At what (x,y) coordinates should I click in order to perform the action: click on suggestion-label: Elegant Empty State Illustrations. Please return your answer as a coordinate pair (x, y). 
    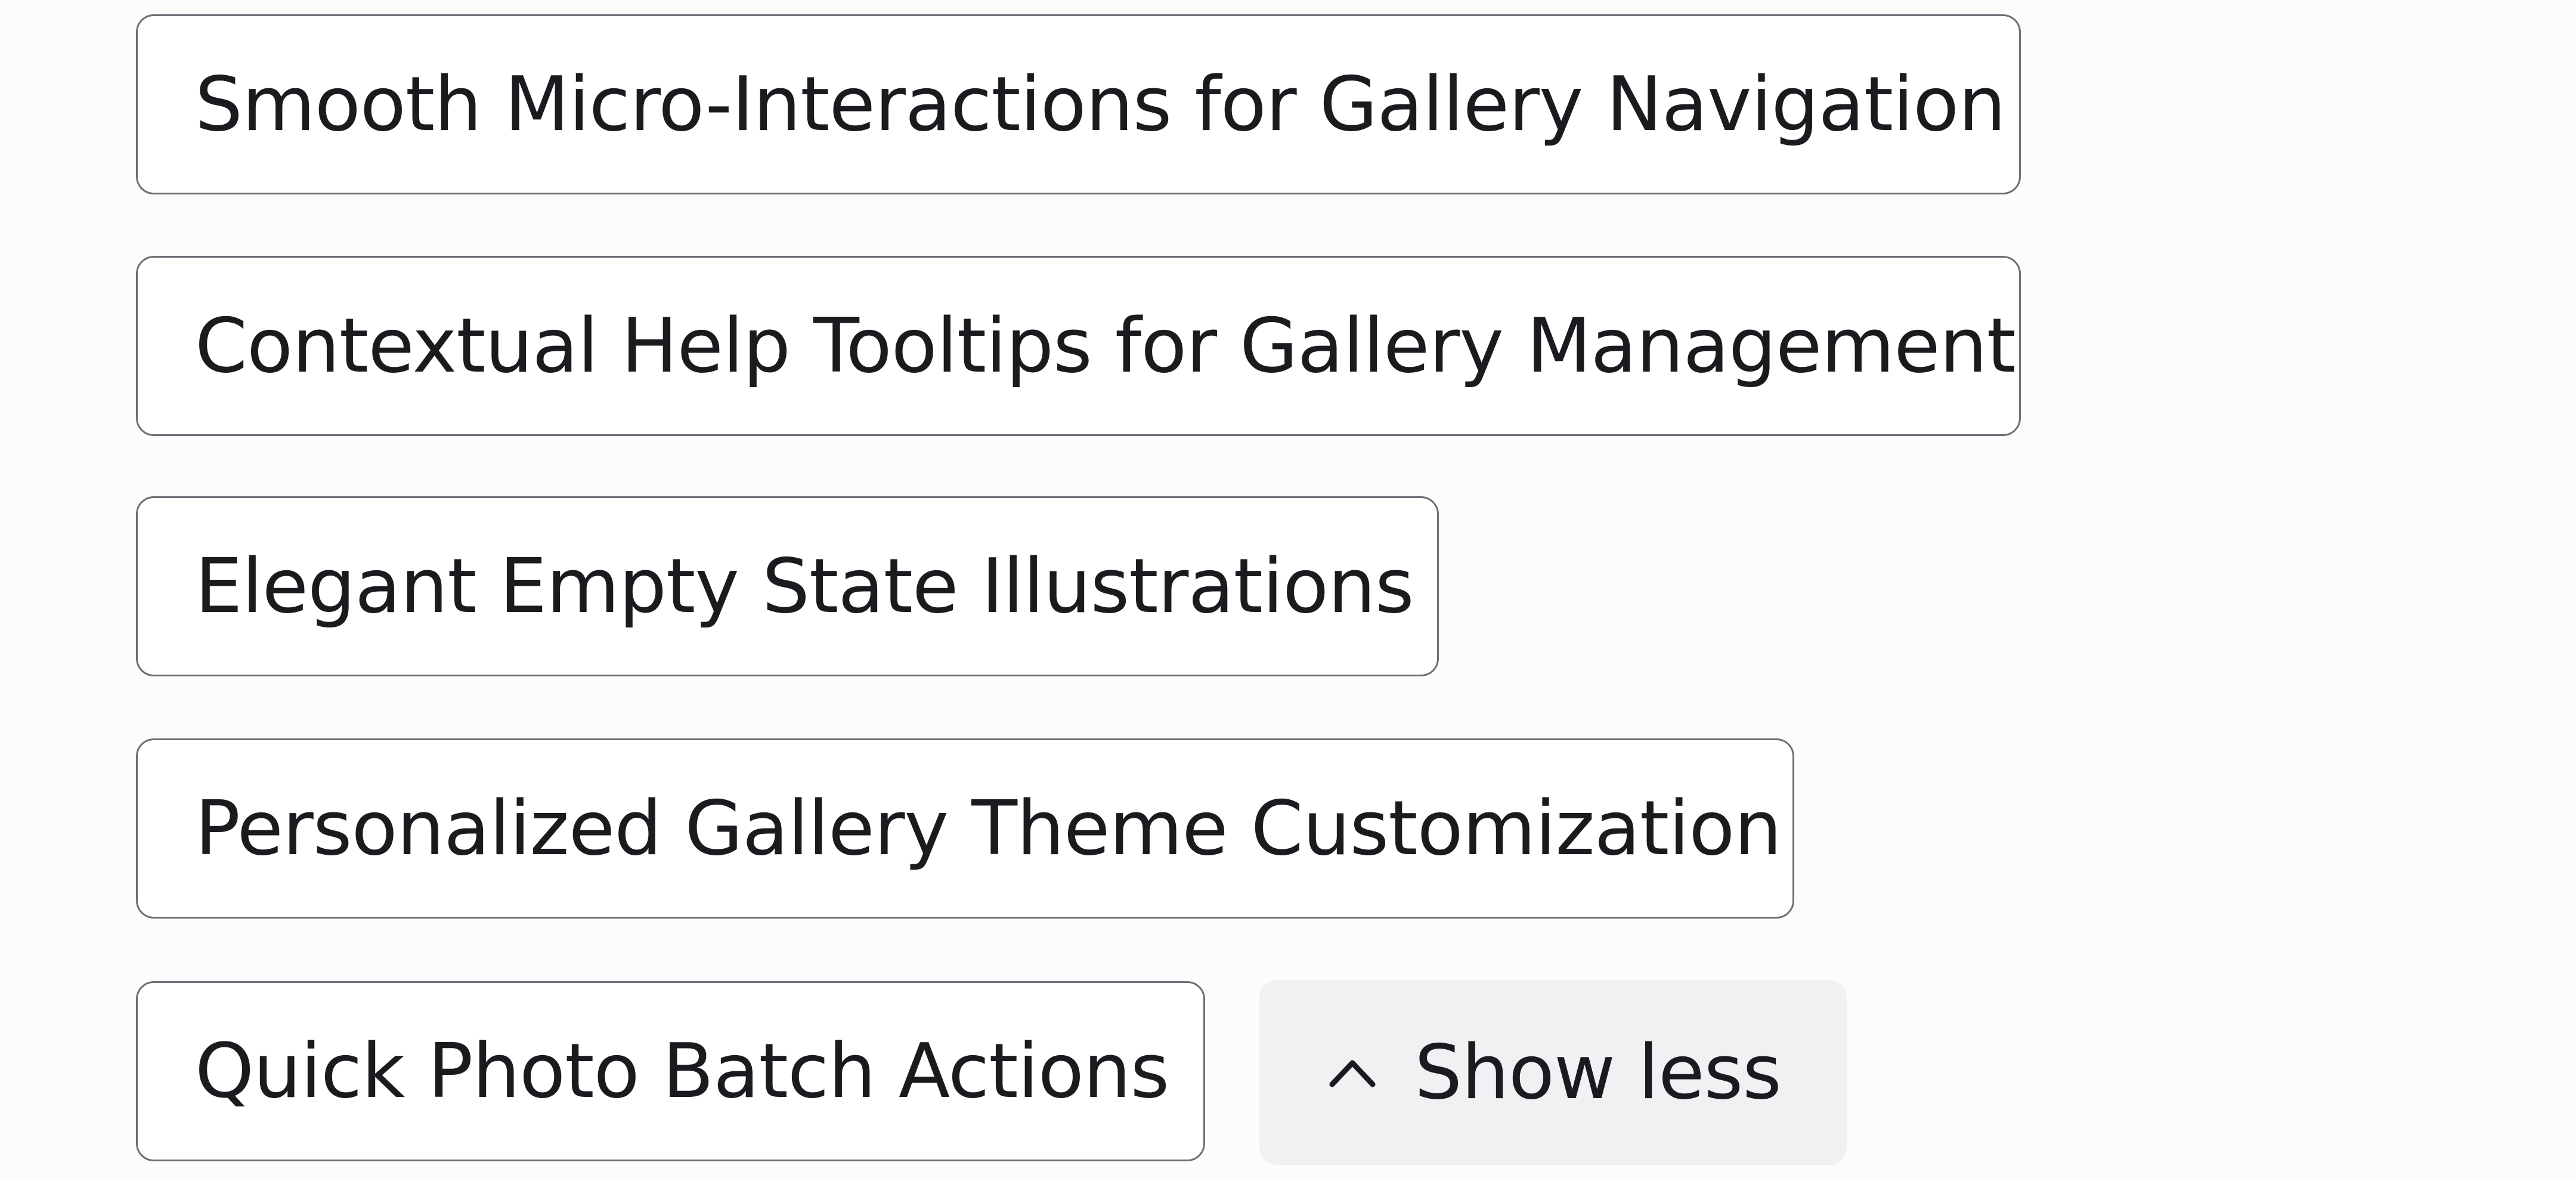
    Looking at the image, I should click on (805, 586).